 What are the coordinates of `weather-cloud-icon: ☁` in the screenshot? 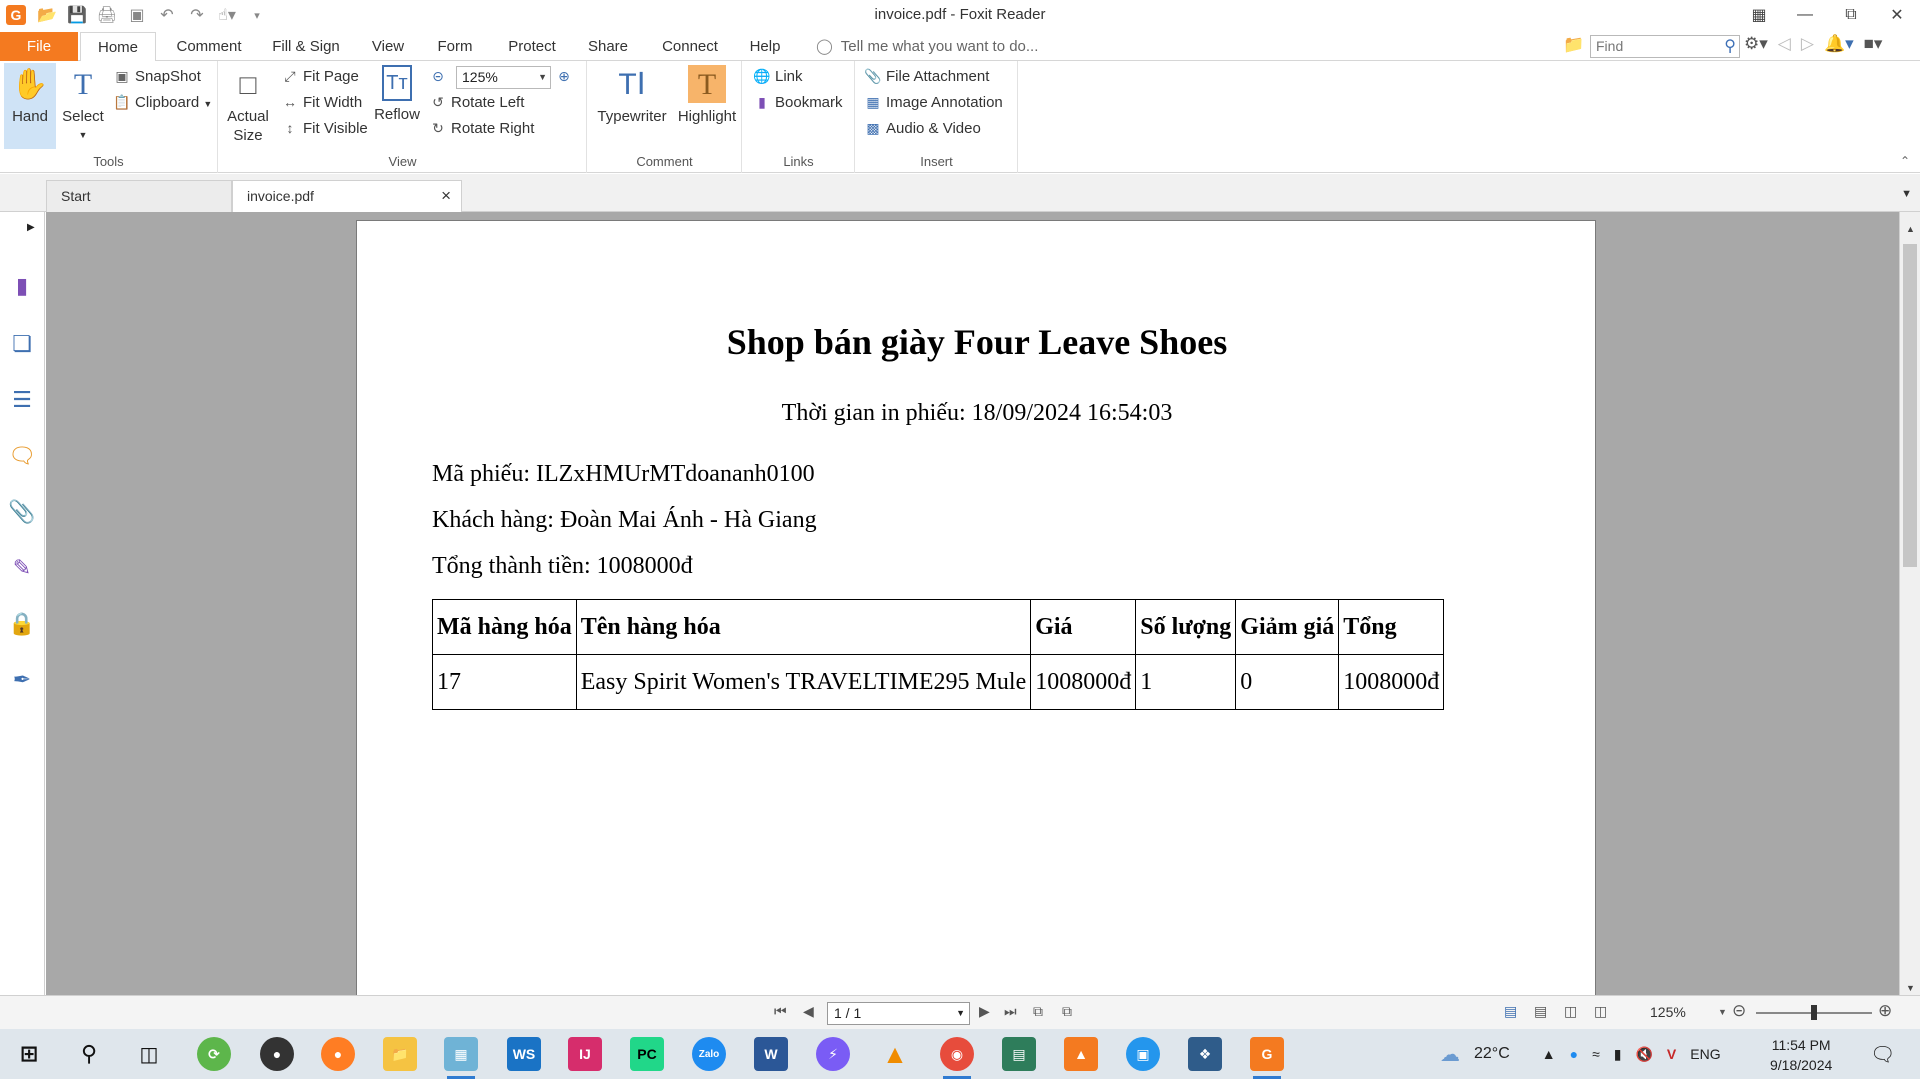 It's located at (1450, 1054).